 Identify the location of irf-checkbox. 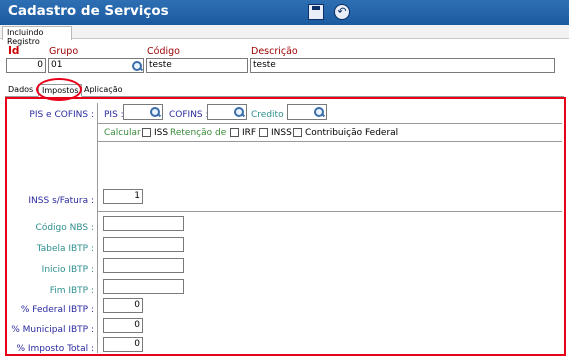
(234, 132).